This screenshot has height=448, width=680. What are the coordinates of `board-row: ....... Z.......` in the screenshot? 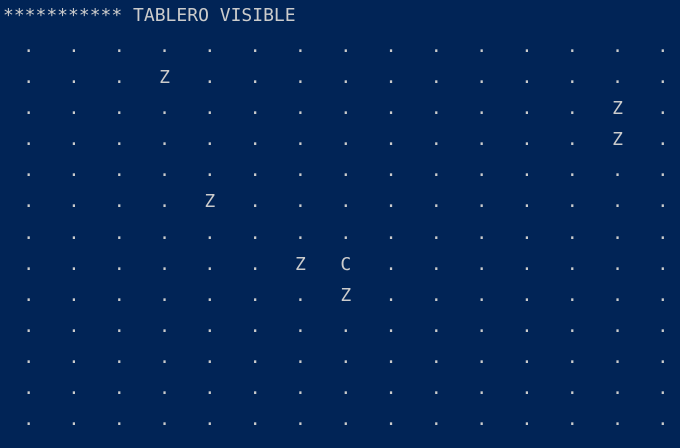 It's located at (340, 295).